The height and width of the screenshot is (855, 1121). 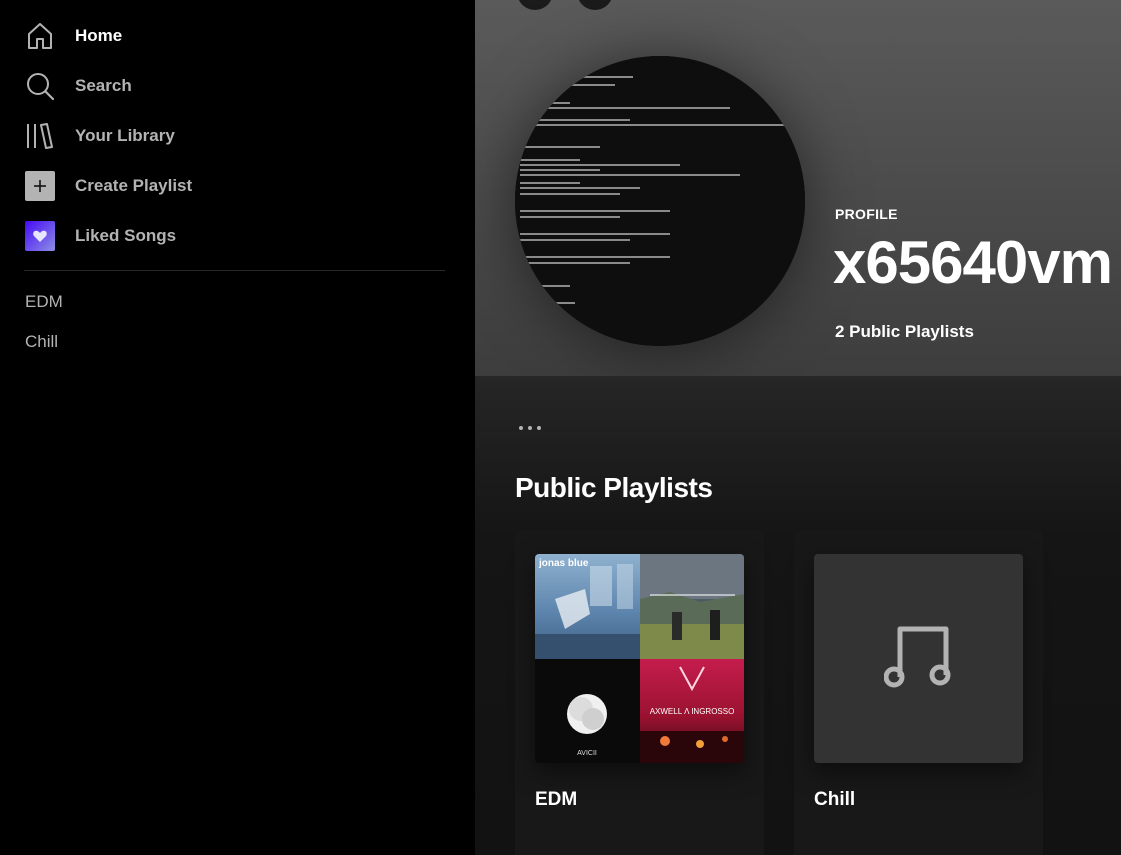 I want to click on home-icon, so click(x=40, y=36).